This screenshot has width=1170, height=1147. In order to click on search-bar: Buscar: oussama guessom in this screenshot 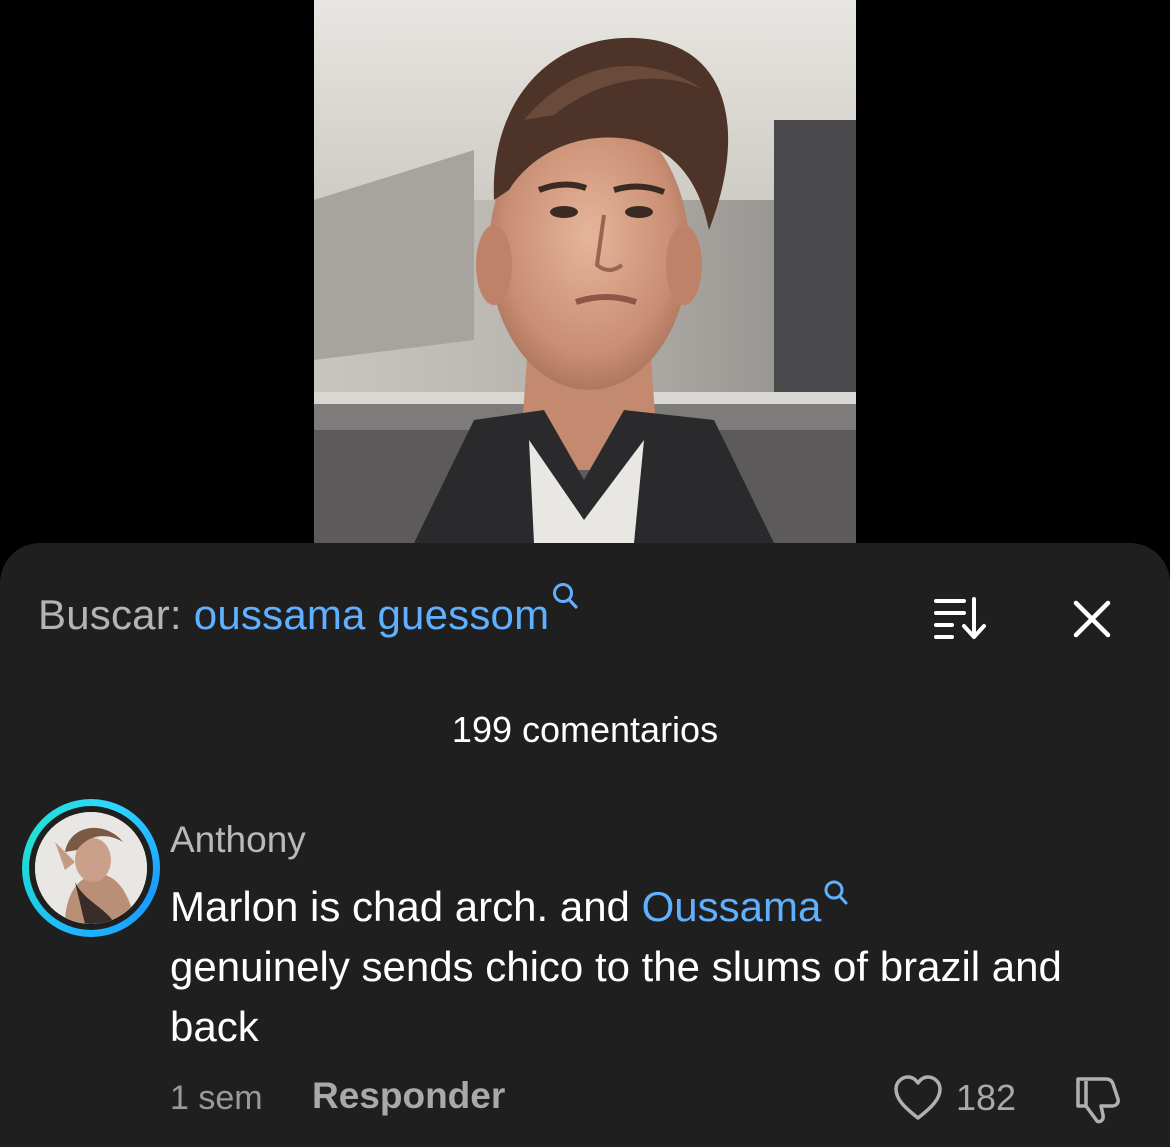, I will do `click(308, 612)`.